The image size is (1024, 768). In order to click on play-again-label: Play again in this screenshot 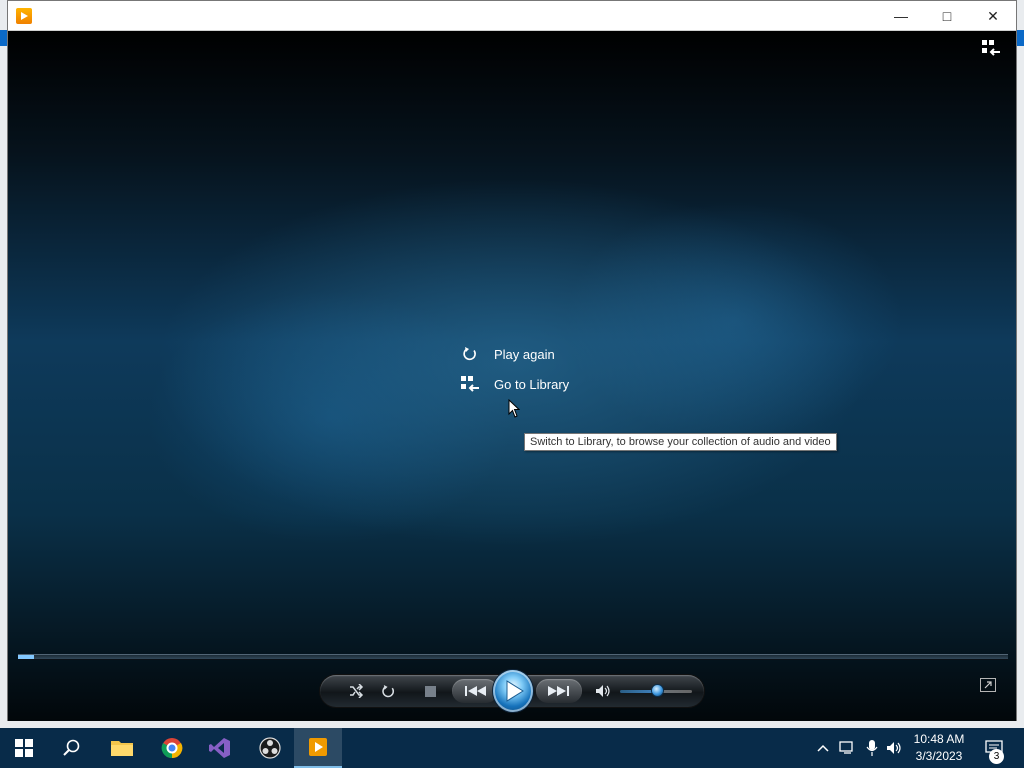, I will do `click(524, 354)`.